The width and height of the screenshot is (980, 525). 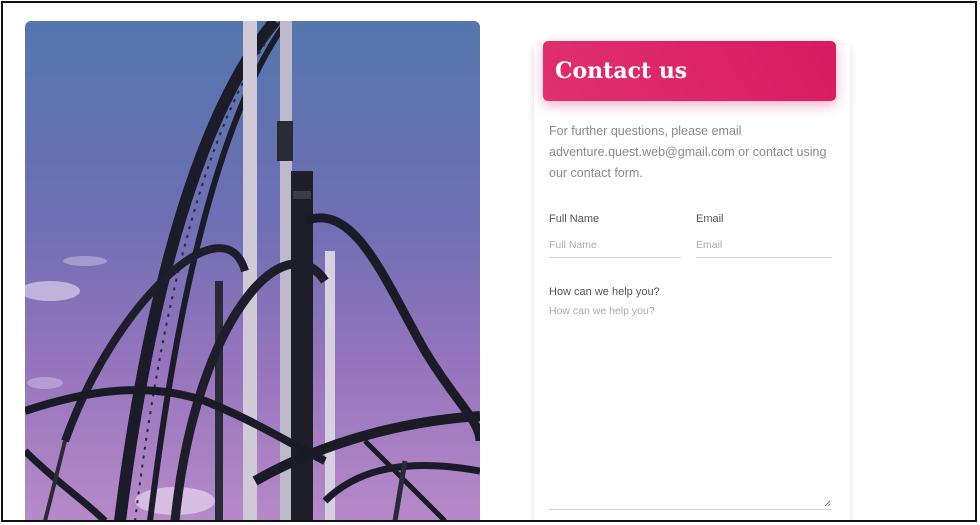 I want to click on full-name-input: Full Name, so click(x=615, y=245).